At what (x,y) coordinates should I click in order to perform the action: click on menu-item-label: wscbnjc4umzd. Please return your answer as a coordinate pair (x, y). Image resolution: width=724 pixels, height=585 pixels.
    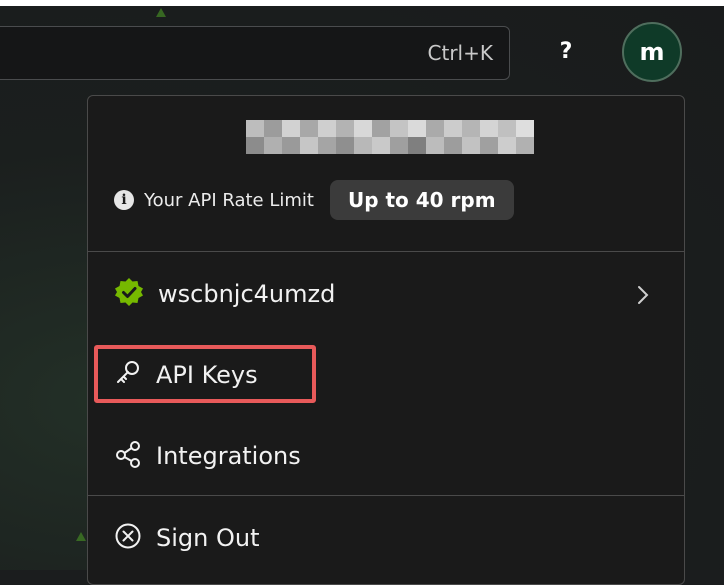
    Looking at the image, I should click on (247, 294).